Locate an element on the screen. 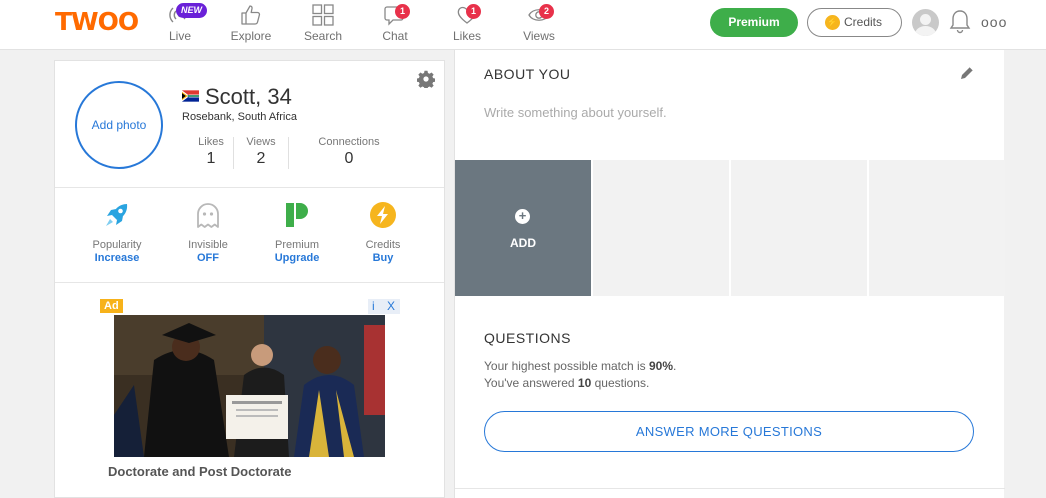 The image size is (1046, 498). nav-chat: 1 Chat is located at coordinates (395, 25).